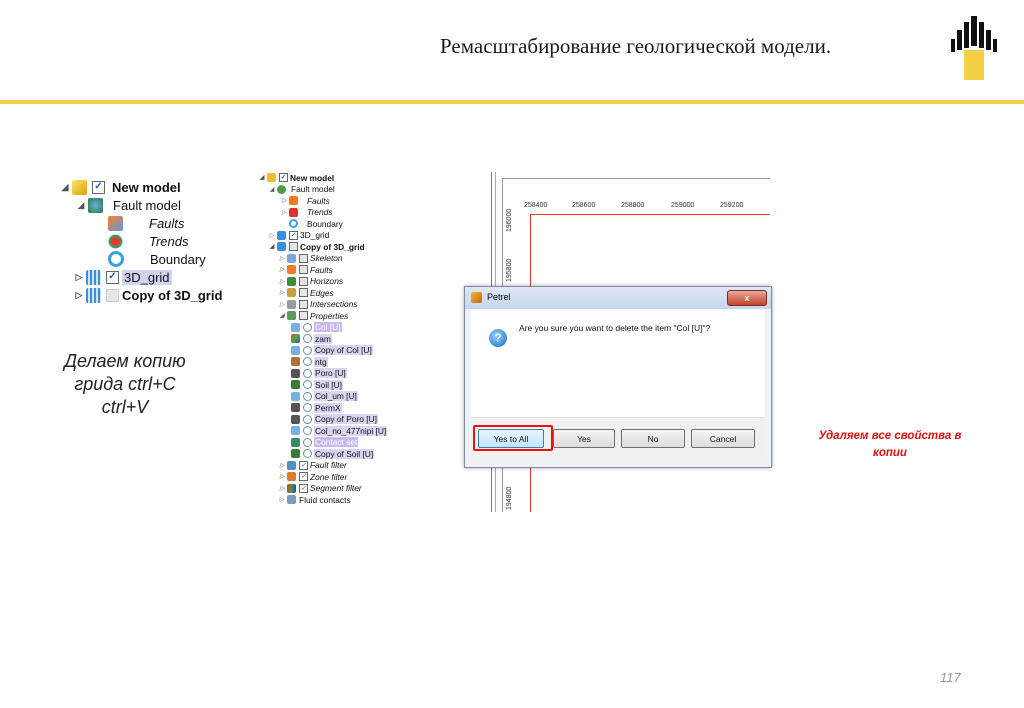 This screenshot has width=1024, height=708. What do you see at coordinates (512, 102) in the screenshot?
I see `header-divider` at bounding box center [512, 102].